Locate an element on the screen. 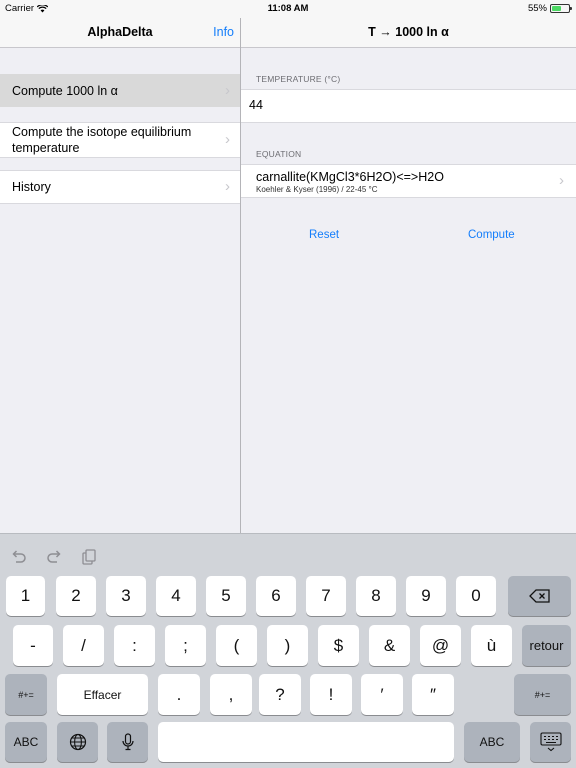 Image resolution: width=576 pixels, height=768 pixels. globe-icon is located at coordinates (77, 742).